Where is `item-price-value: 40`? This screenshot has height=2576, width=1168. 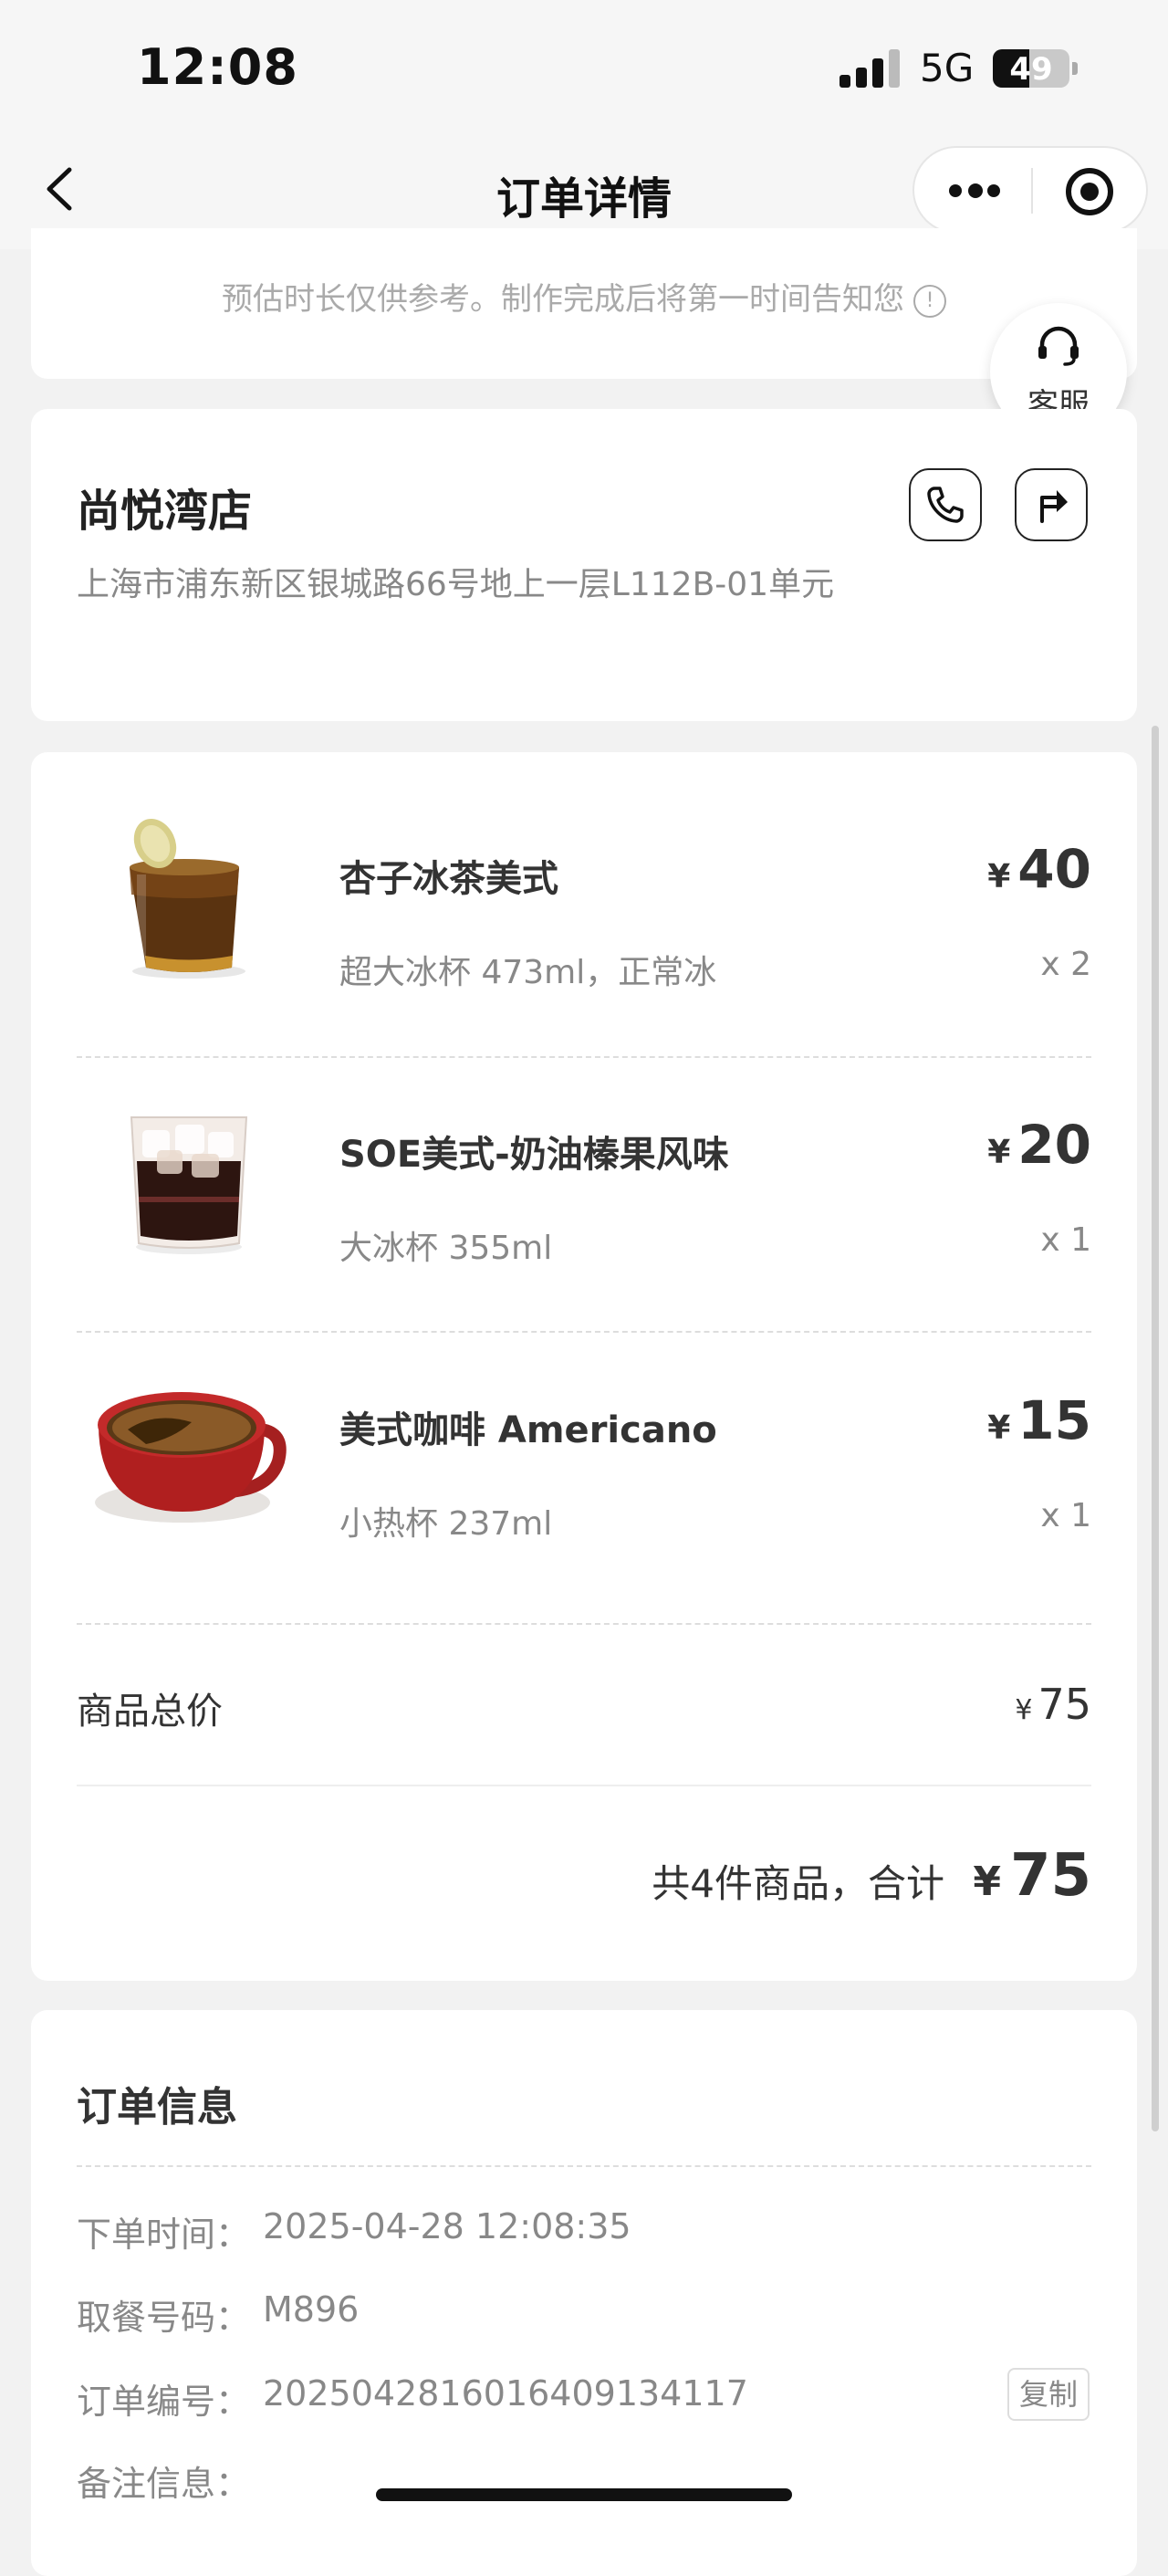 item-price-value: 40 is located at coordinates (1054, 869).